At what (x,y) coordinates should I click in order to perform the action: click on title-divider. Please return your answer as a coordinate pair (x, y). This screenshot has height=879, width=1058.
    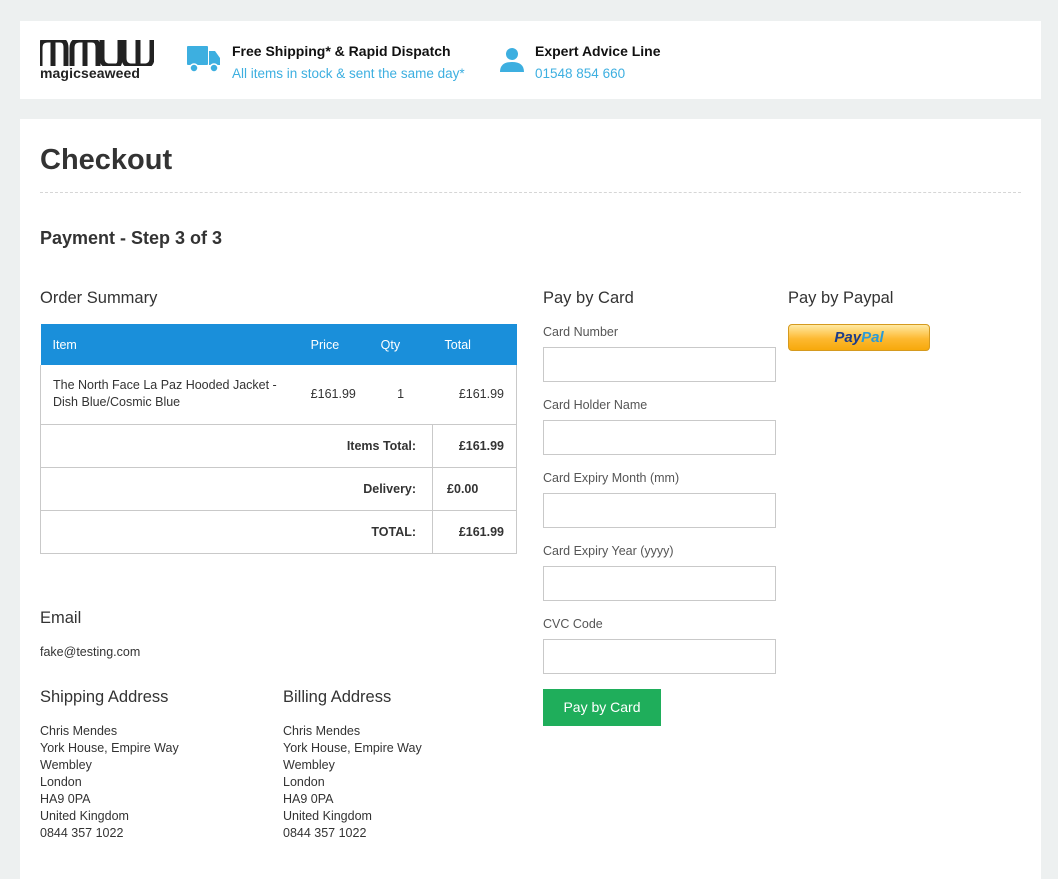
    Looking at the image, I should click on (530, 192).